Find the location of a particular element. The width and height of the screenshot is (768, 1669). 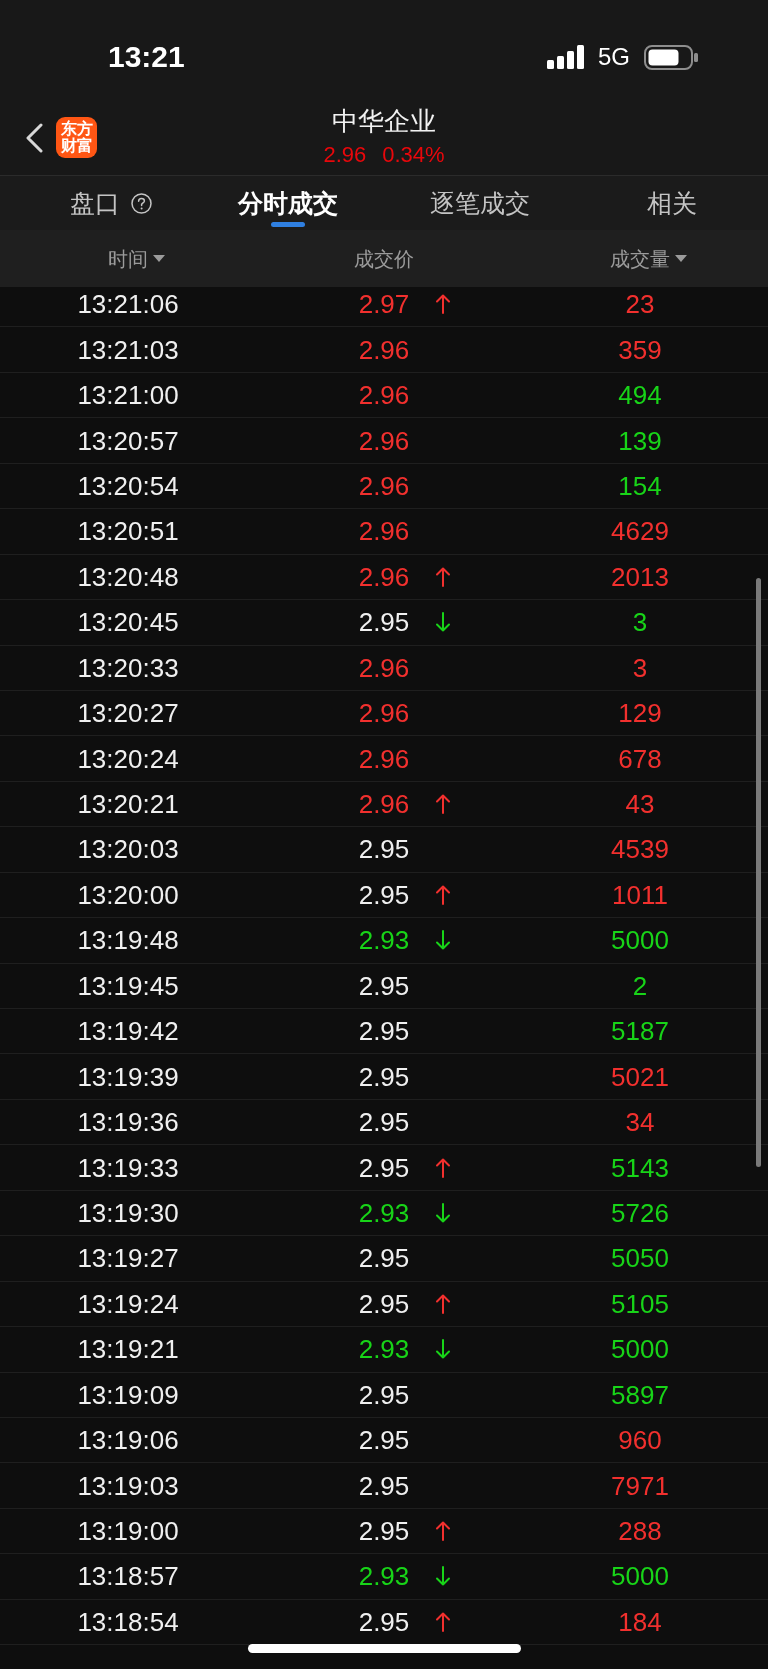

help-icon is located at coordinates (141, 203).